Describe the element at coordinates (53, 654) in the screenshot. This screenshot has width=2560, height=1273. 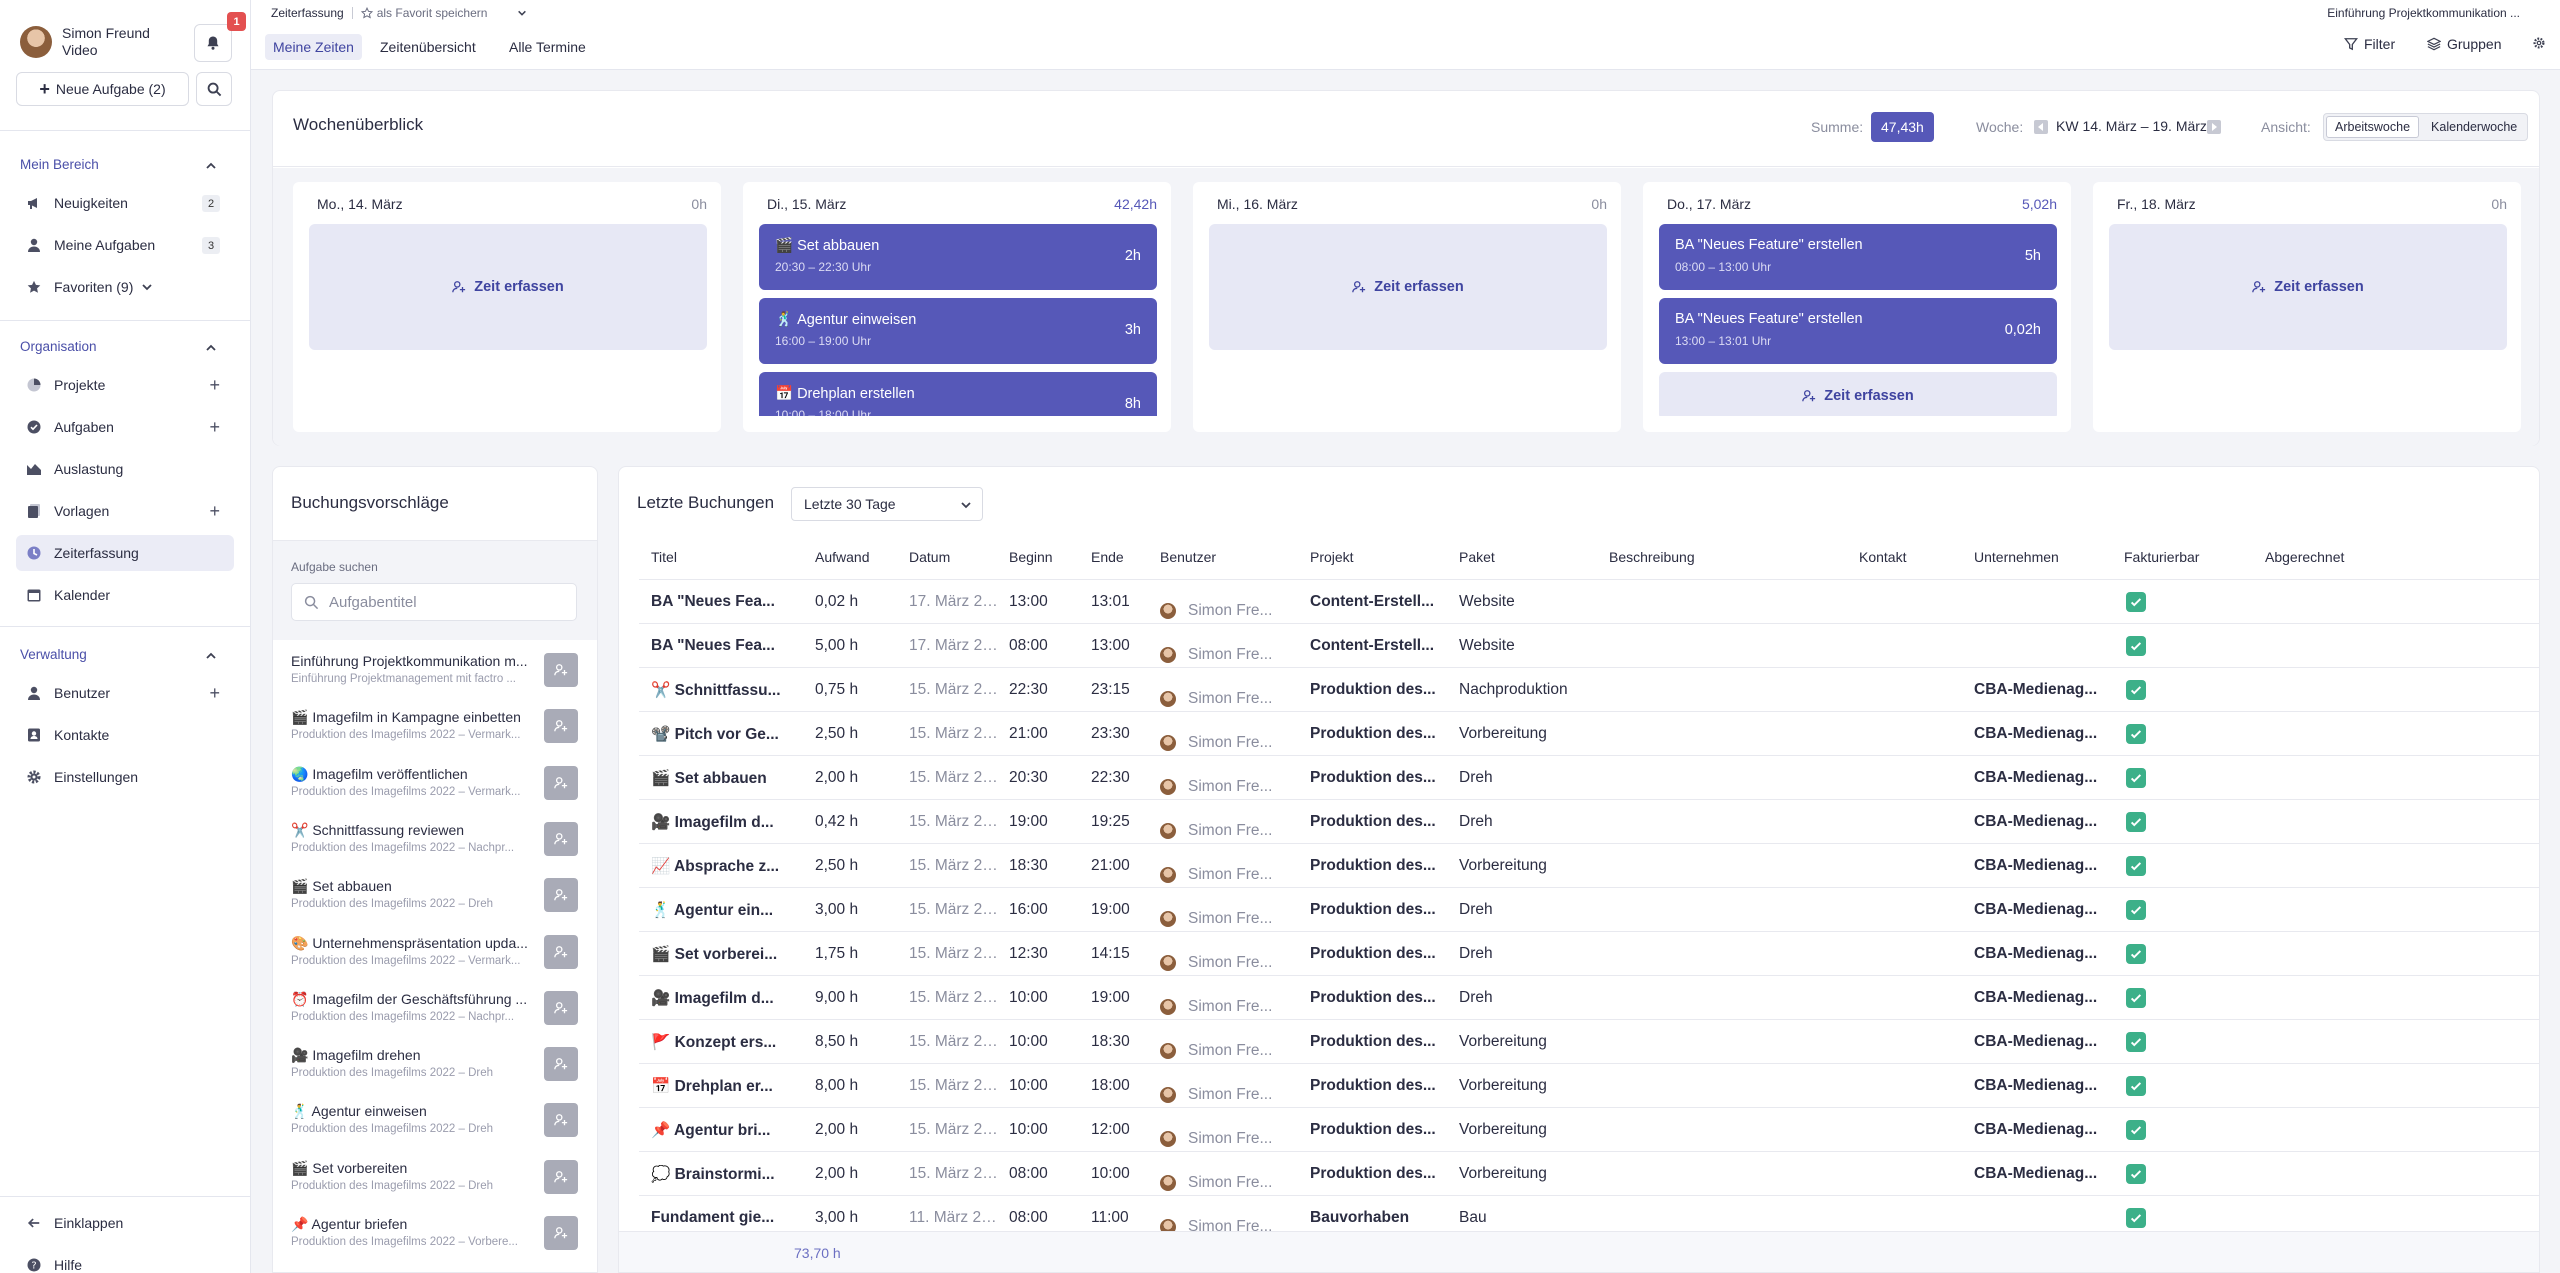
I see `section-verwaltung: Verwaltung` at that location.